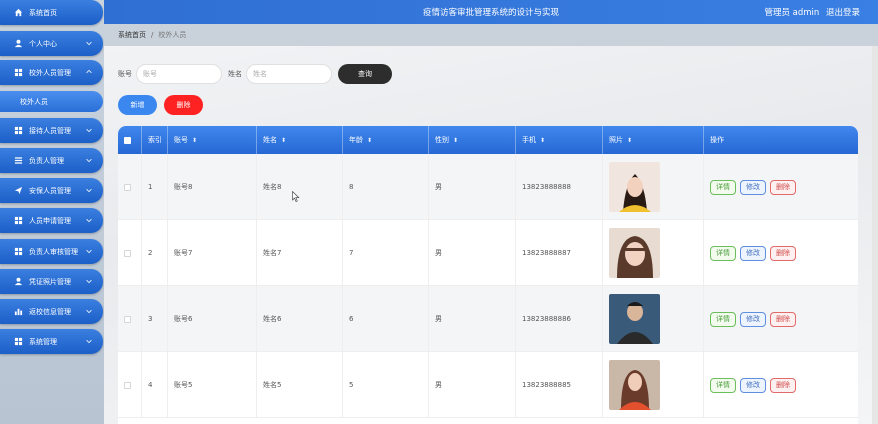 This screenshot has height=424, width=878. I want to click on send-icon, so click(18, 190).